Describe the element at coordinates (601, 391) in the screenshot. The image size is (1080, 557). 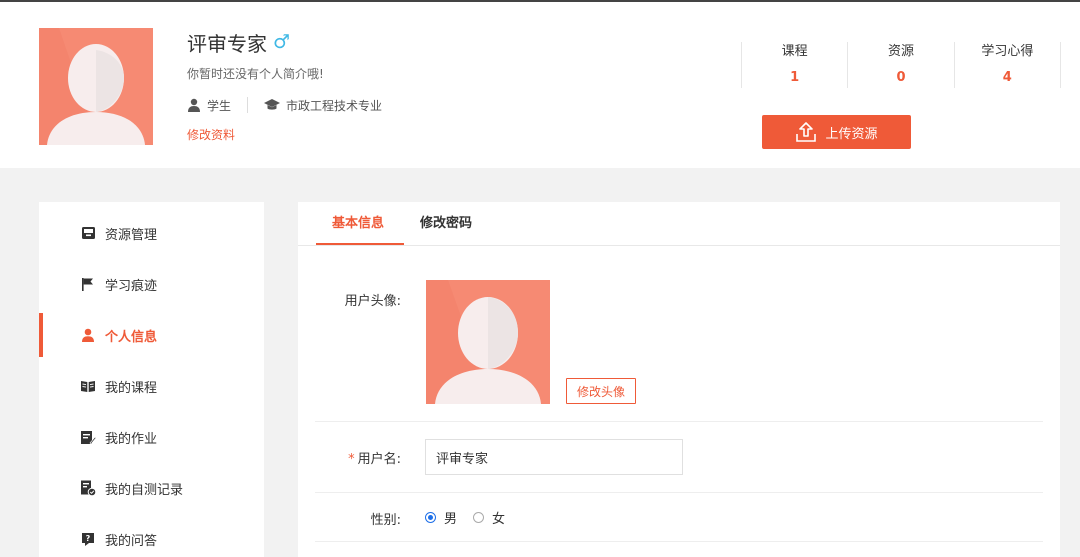
I see `change-avatar-button: 修改头像` at that location.